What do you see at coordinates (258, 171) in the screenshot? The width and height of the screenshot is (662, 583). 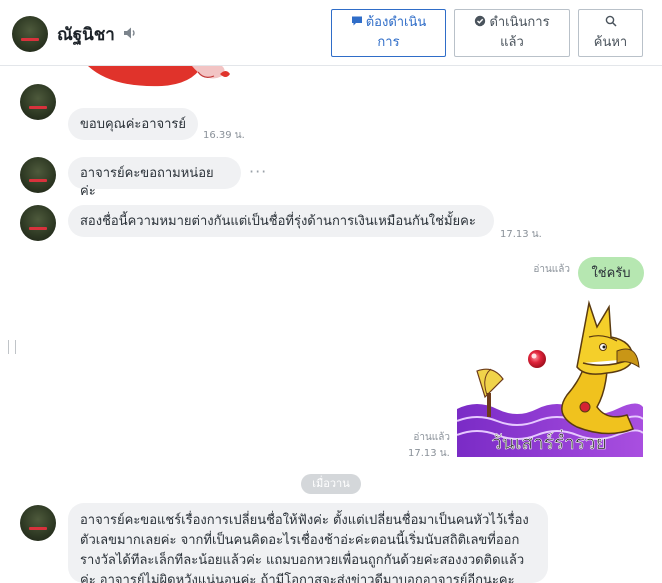 I see `more-options-button: ···` at bounding box center [258, 171].